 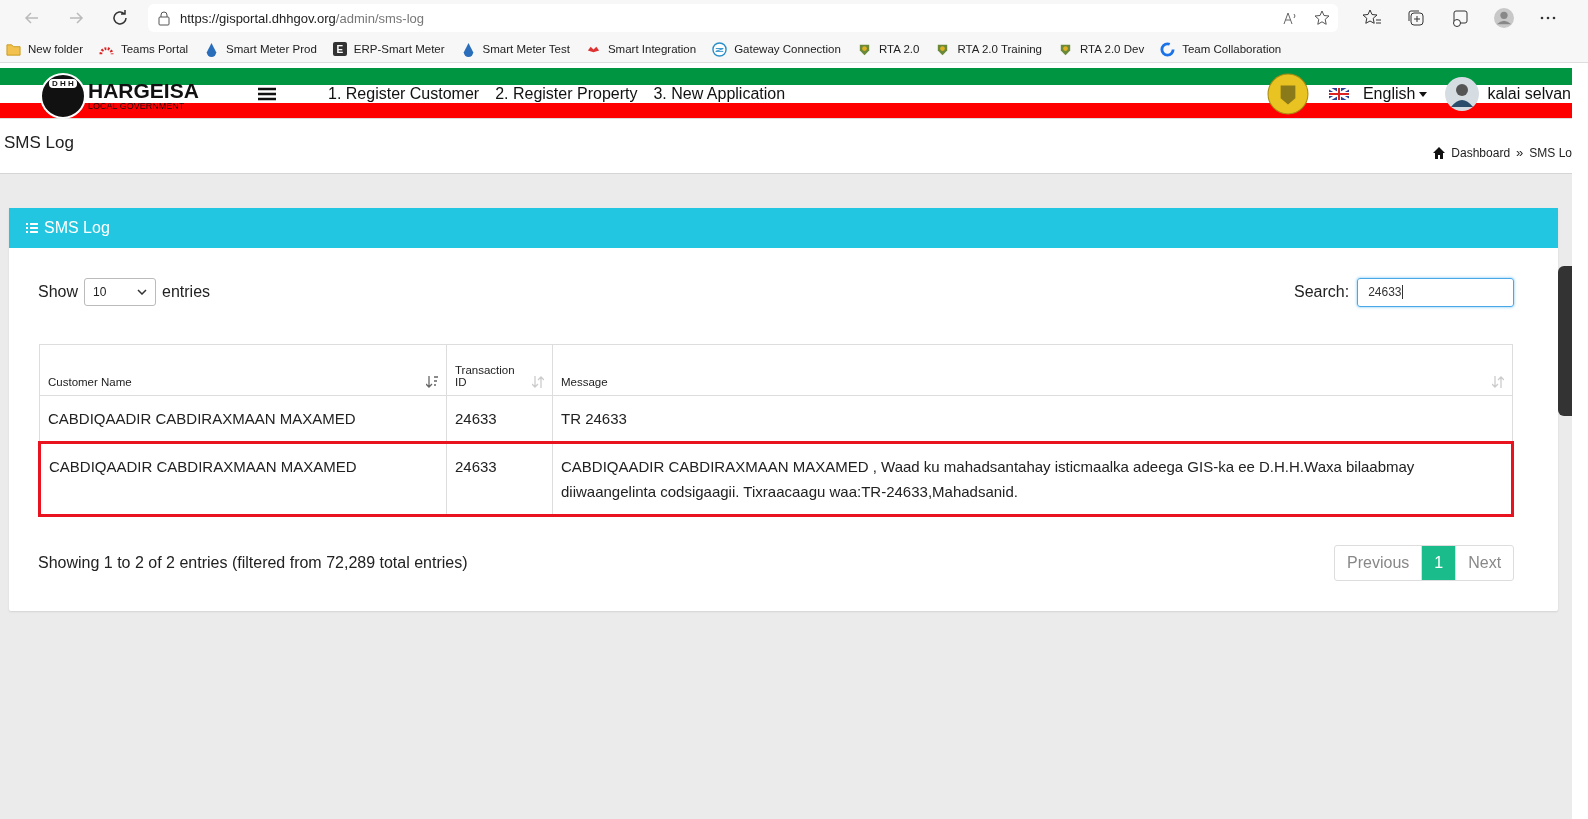 I want to click on show-label: Show, so click(x=58, y=292).